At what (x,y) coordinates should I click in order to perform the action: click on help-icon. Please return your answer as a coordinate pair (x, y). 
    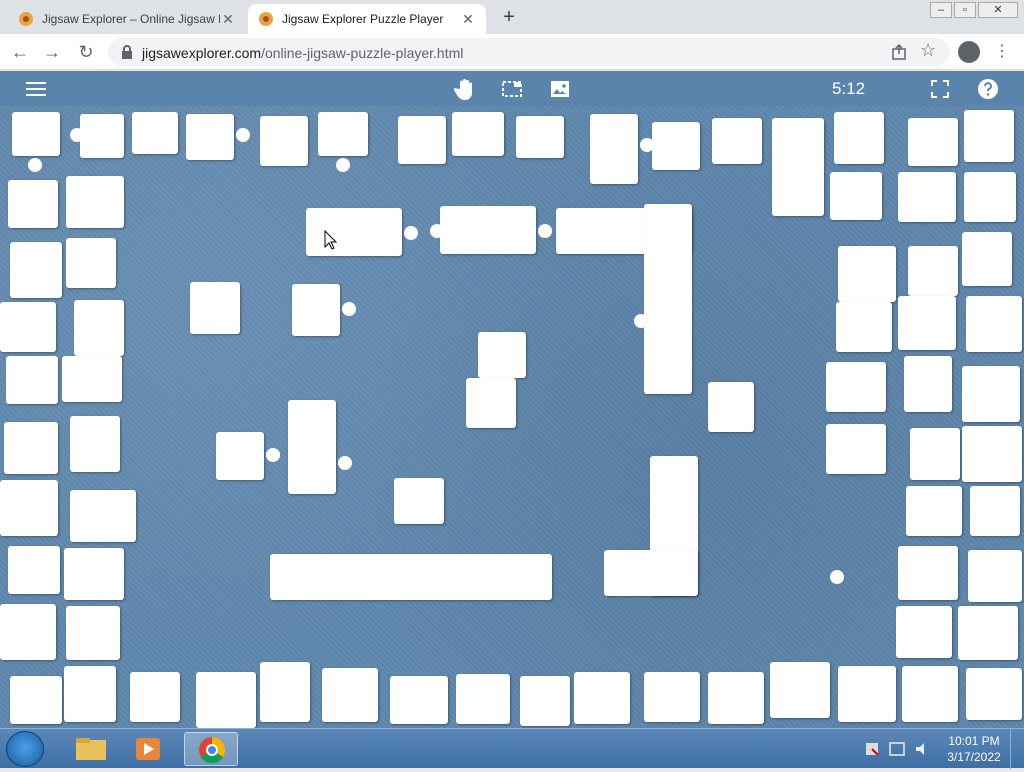
    Looking at the image, I should click on (988, 89).